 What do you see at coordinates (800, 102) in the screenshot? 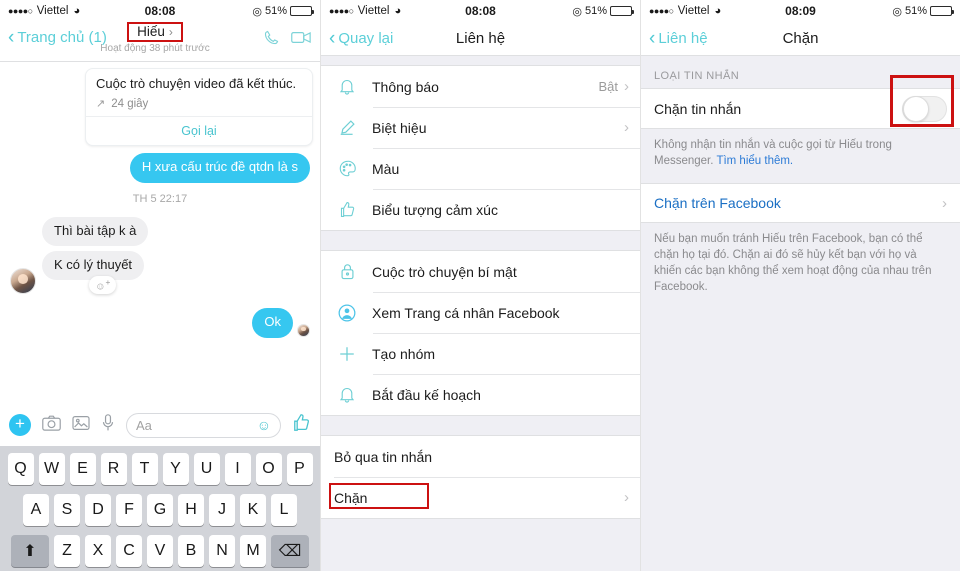
I see `block-messages-row: Chặn tin nhắn` at bounding box center [800, 102].